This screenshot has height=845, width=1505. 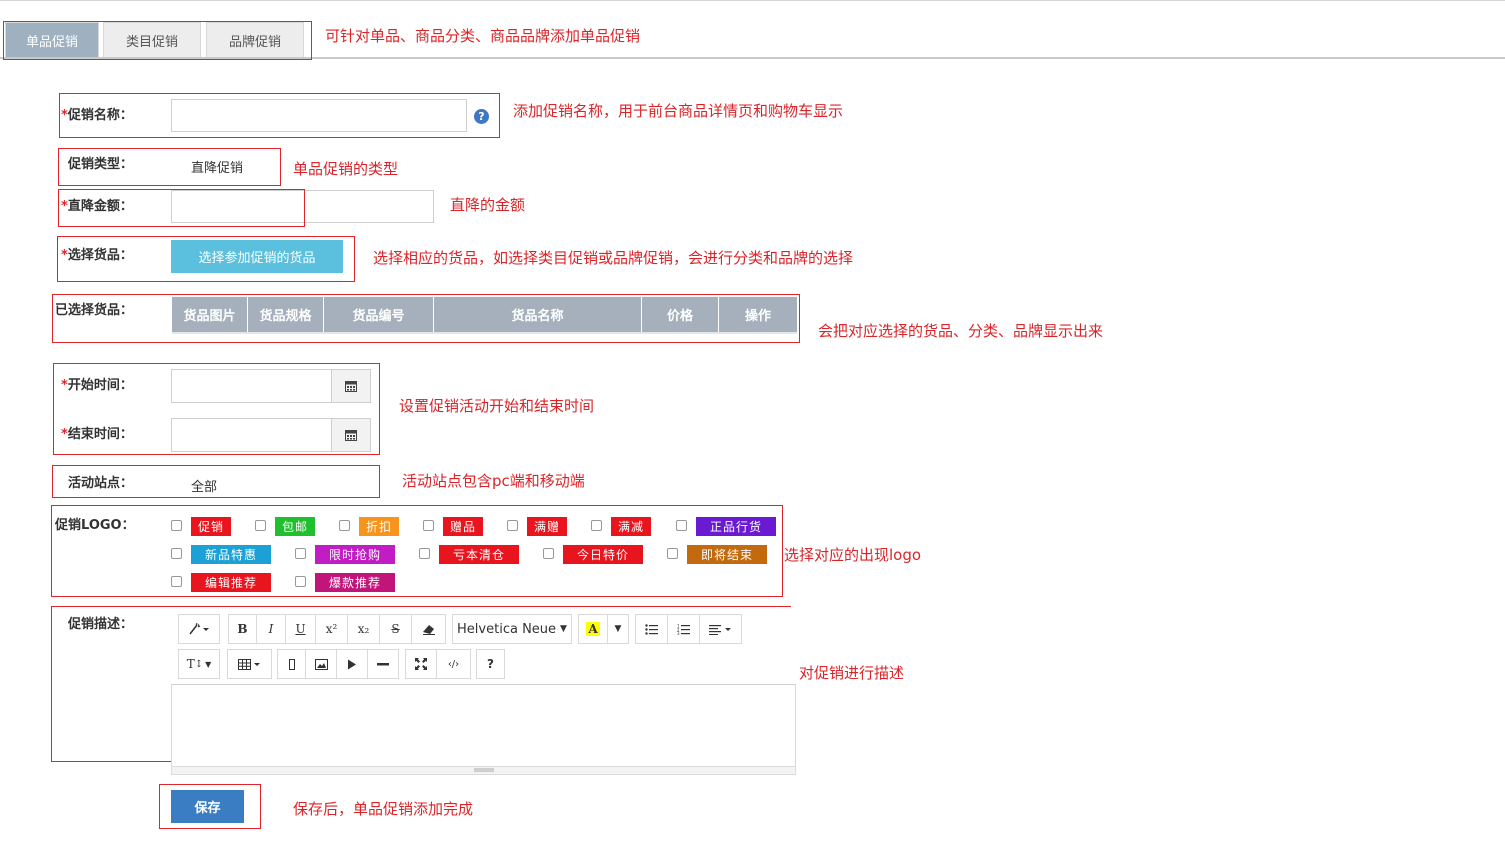 What do you see at coordinates (217, 168) in the screenshot?
I see `type-value: 直降促销` at bounding box center [217, 168].